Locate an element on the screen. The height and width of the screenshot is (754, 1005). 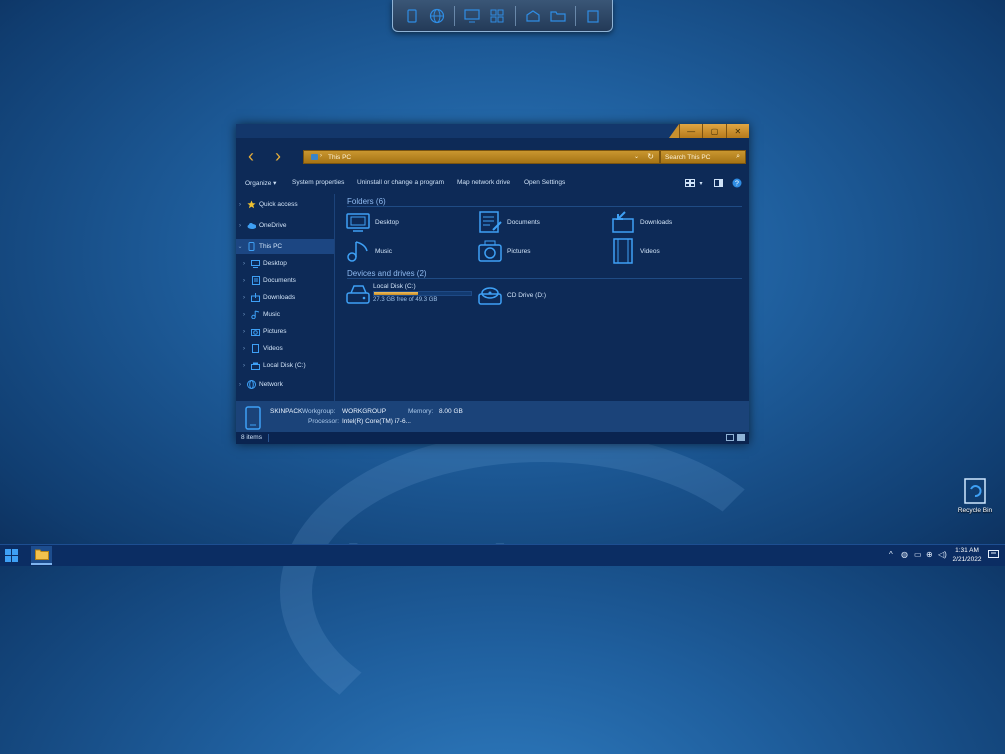
recycle-bin-label: Recycle Bin is located at coordinates (975, 510).